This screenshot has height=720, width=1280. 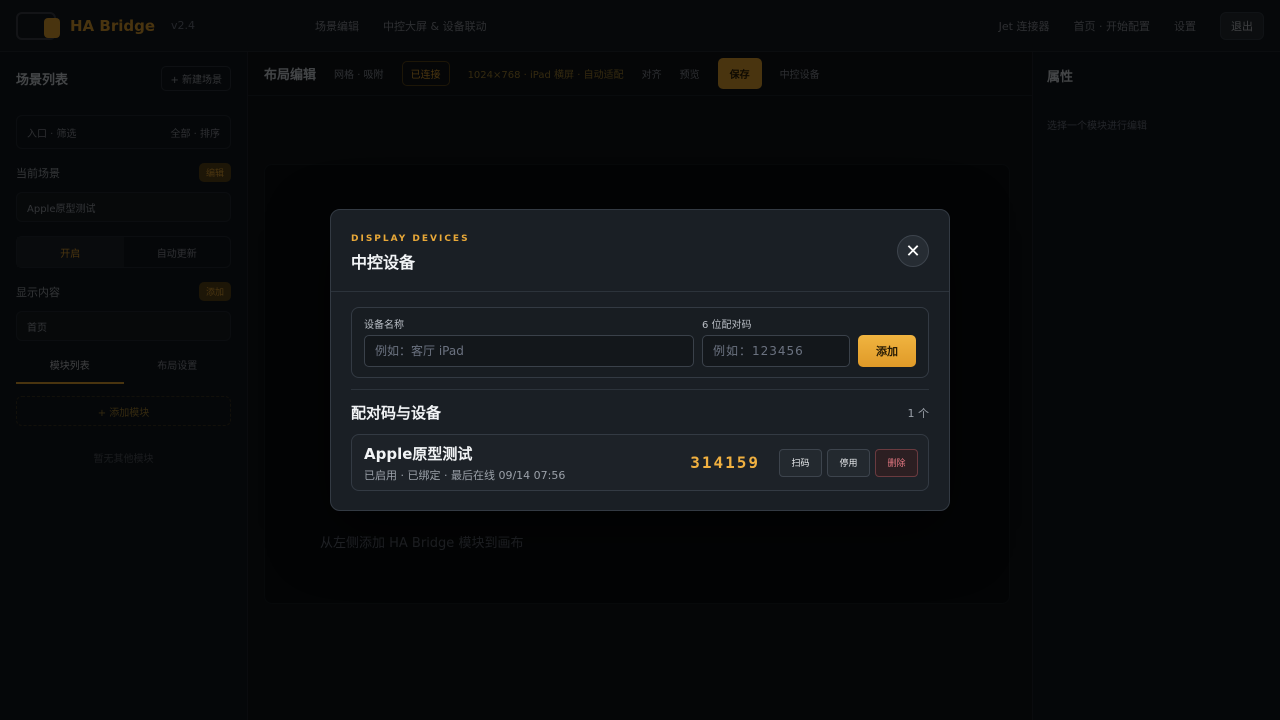 I want to click on device-name-field-group: 设备名称, so click(x=529, y=341).